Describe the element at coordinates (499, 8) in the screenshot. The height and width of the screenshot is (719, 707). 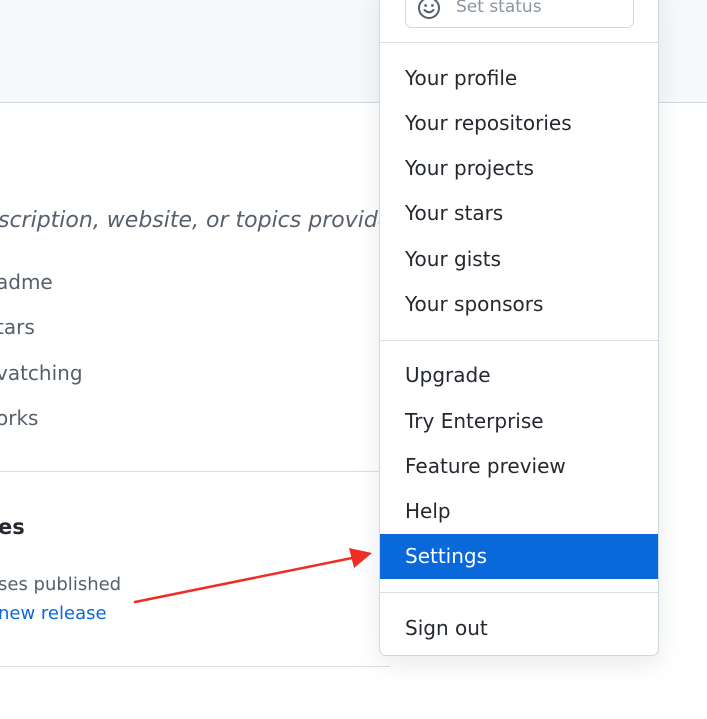
I see `set-status-label: Set status` at that location.